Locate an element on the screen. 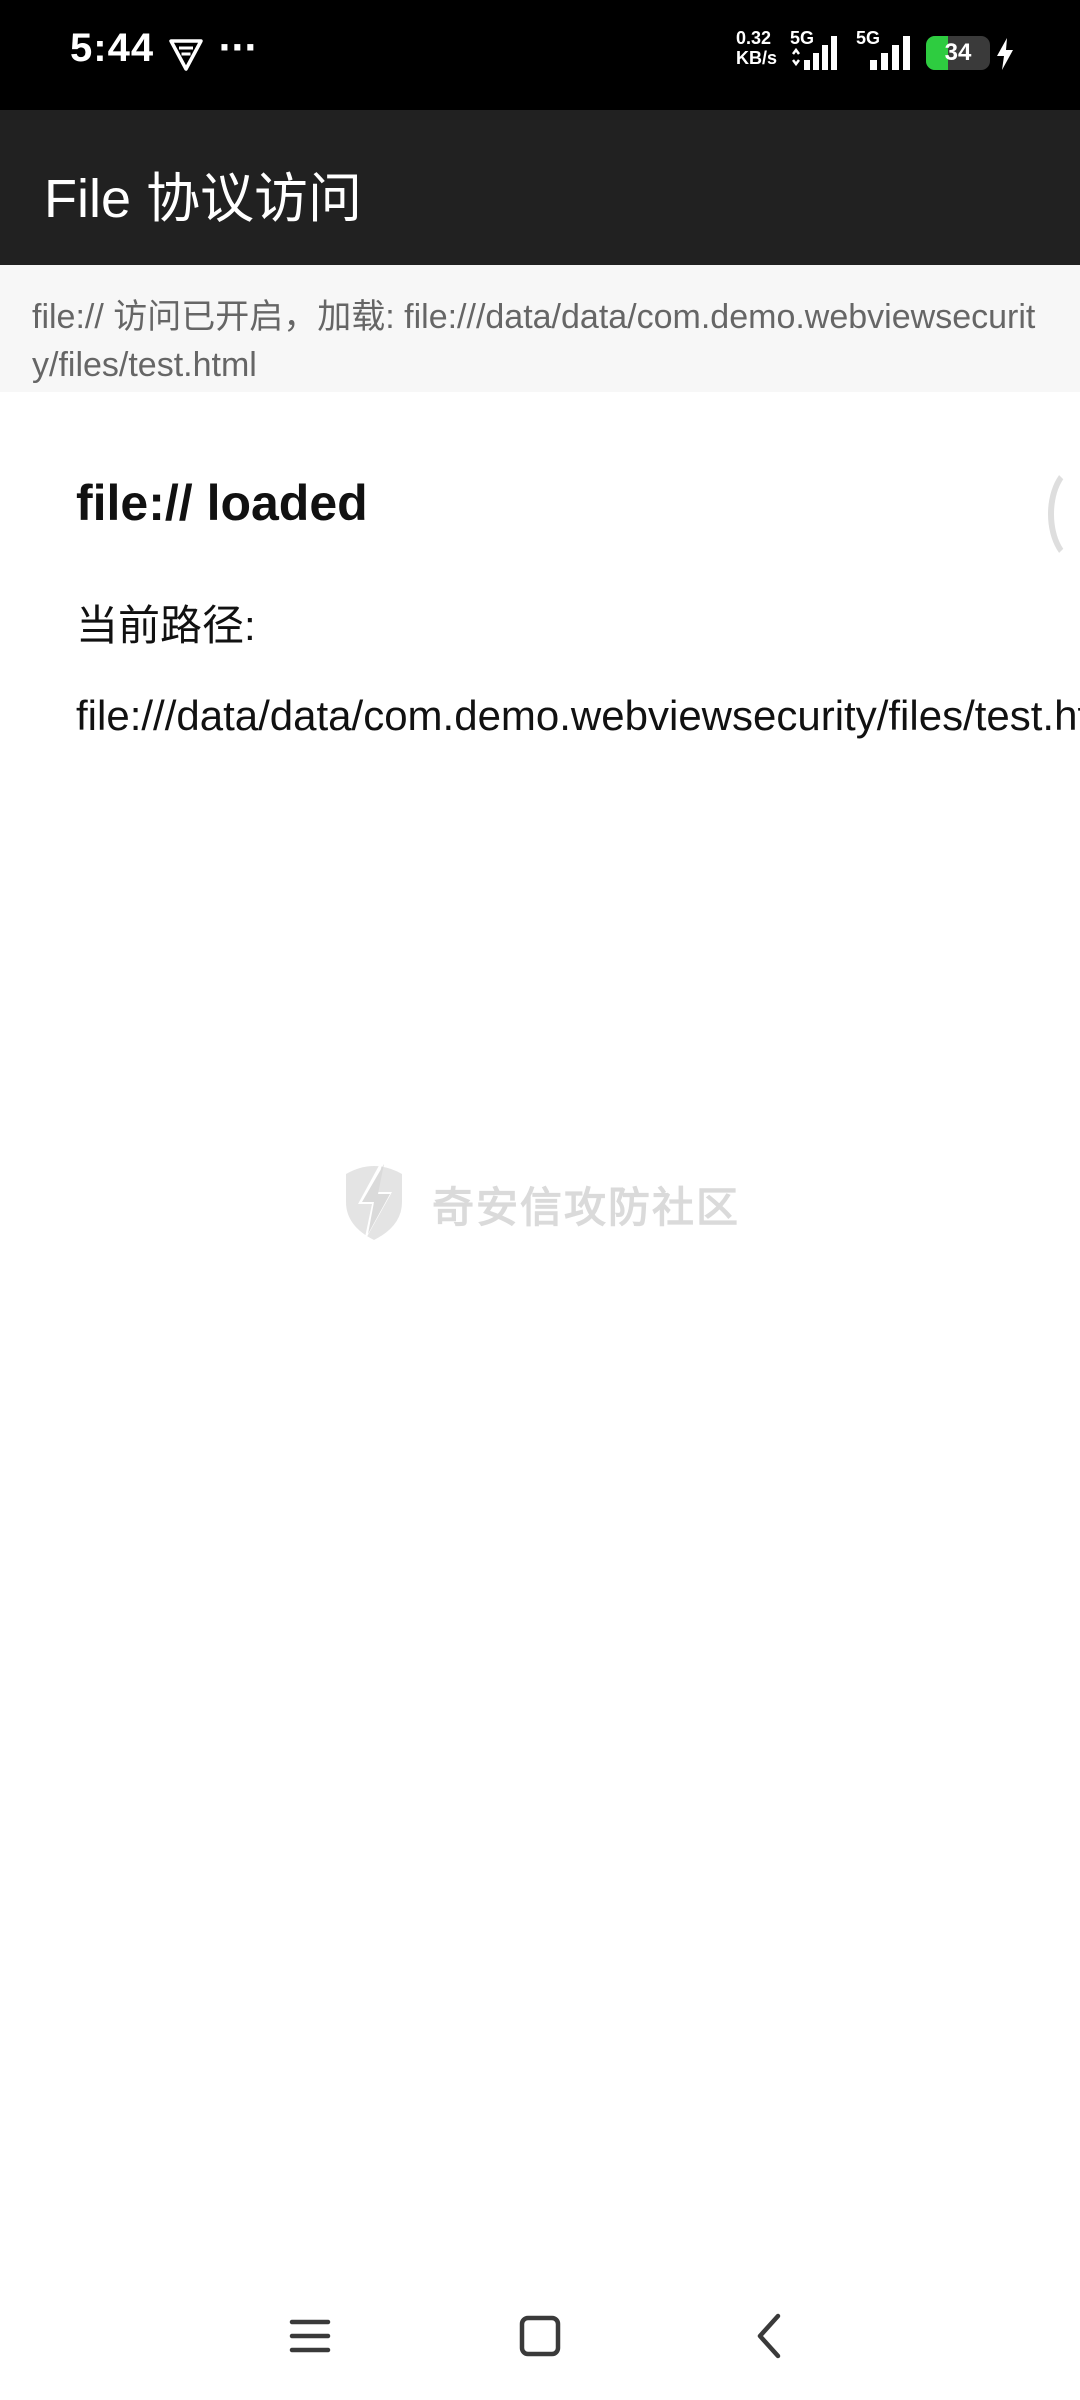 The height and width of the screenshot is (2400, 1080). back-chevron-icon is located at coordinates (769, 2336).